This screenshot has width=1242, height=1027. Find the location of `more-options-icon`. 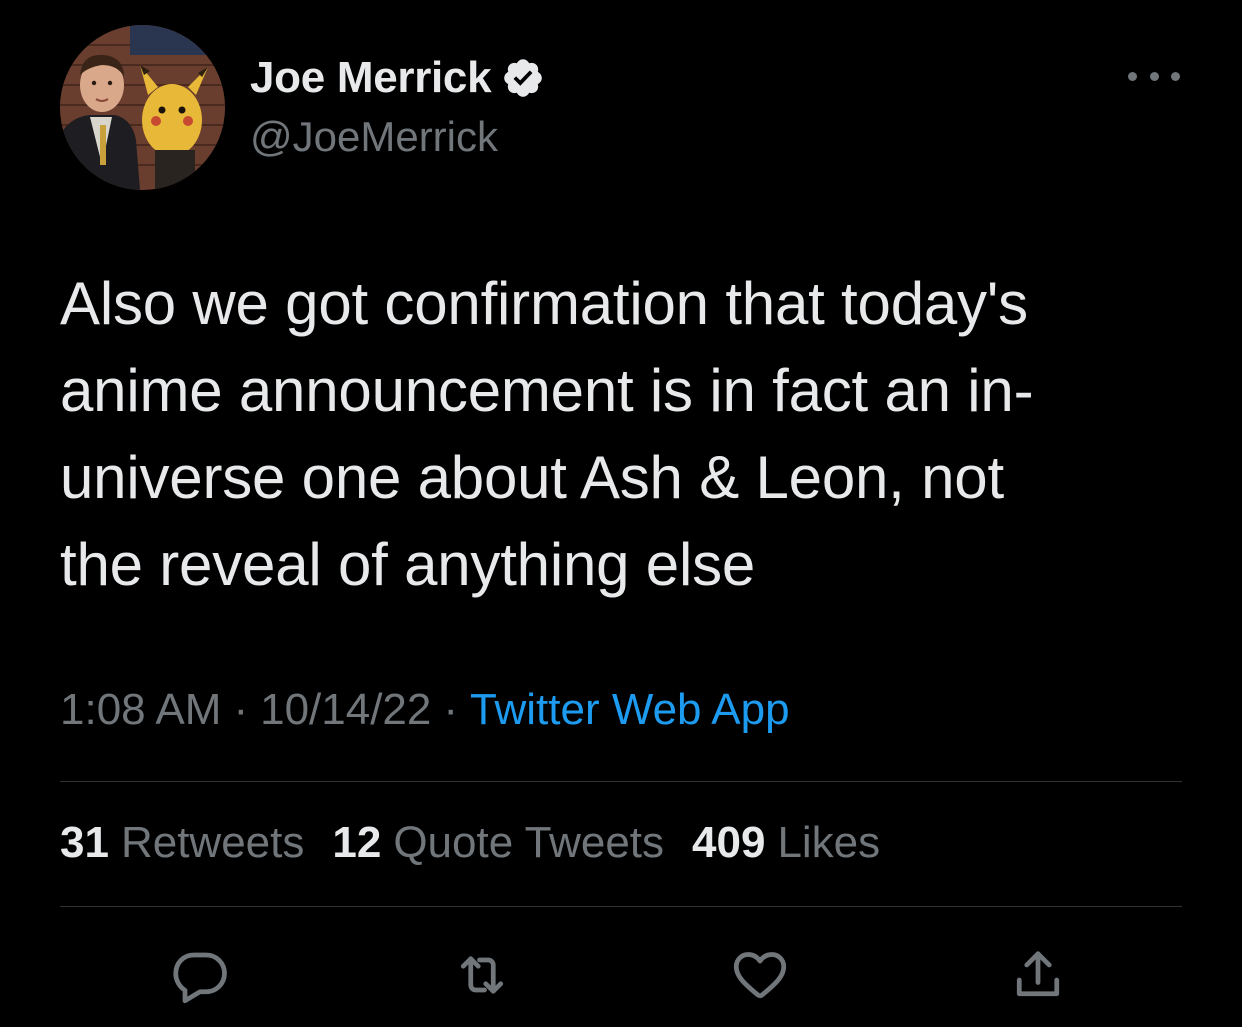

more-options-icon is located at coordinates (1154, 76).